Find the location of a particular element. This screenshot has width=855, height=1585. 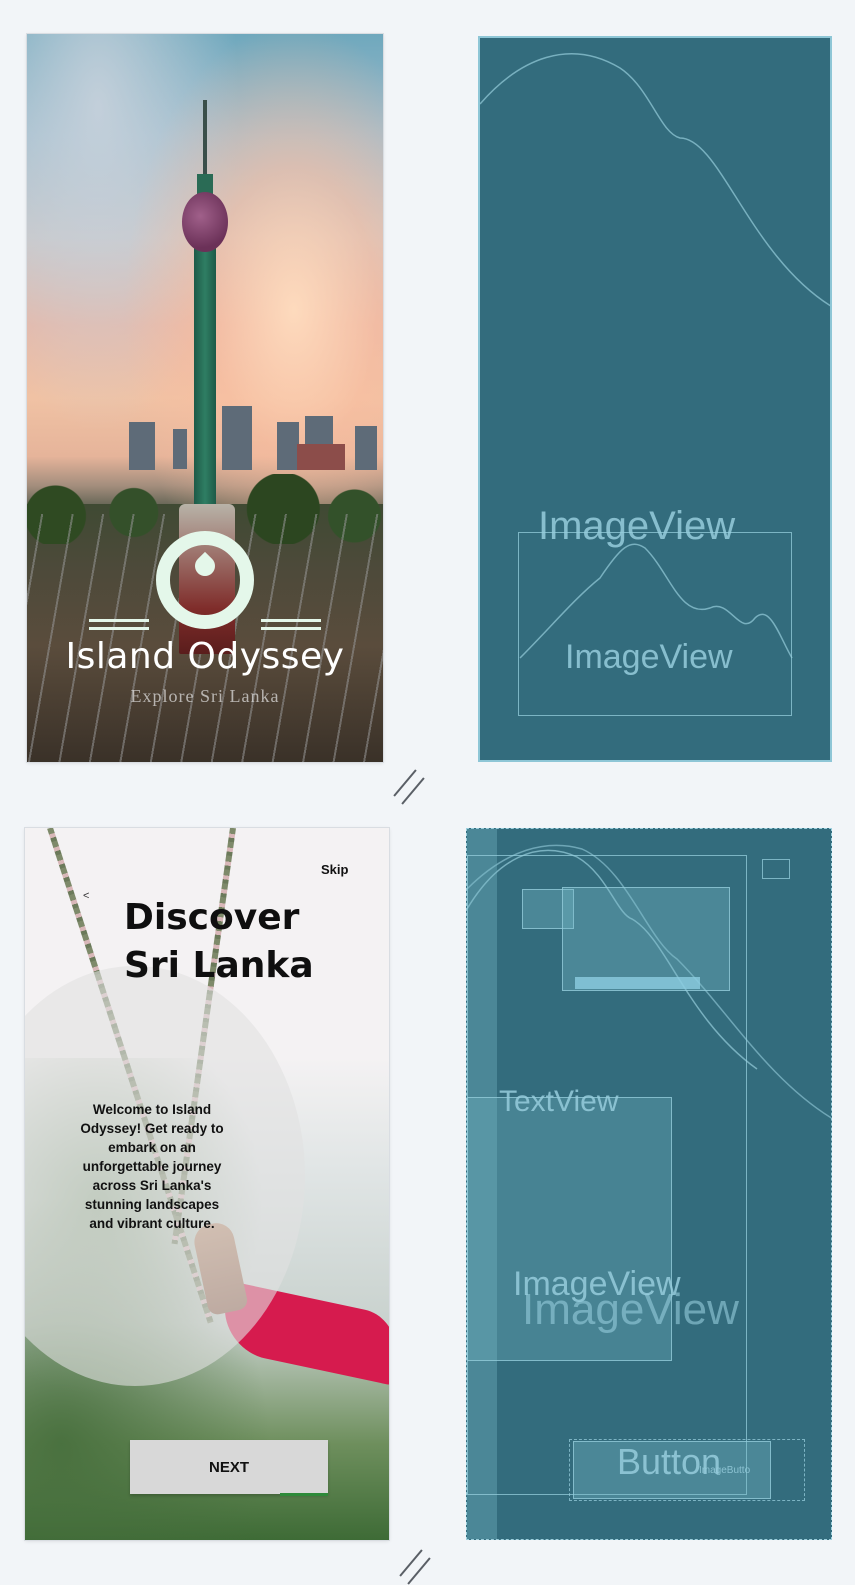

logo-imageview-box is located at coordinates (655, 624).